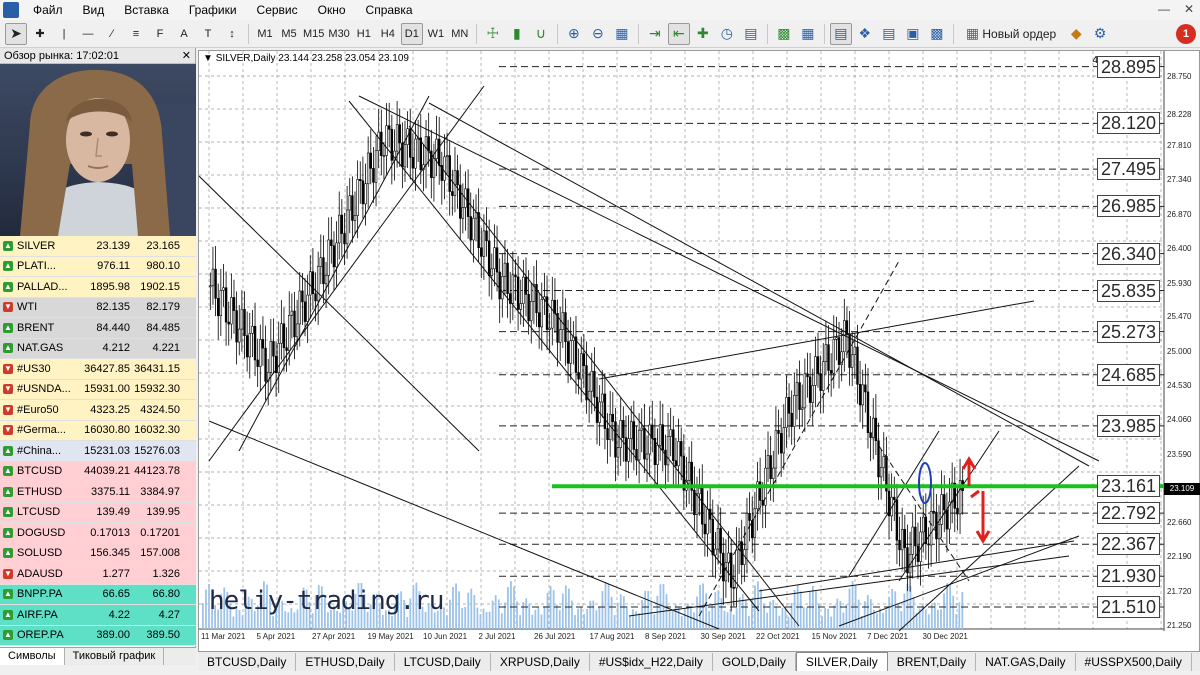  I want to click on label-button: T, so click(208, 34).